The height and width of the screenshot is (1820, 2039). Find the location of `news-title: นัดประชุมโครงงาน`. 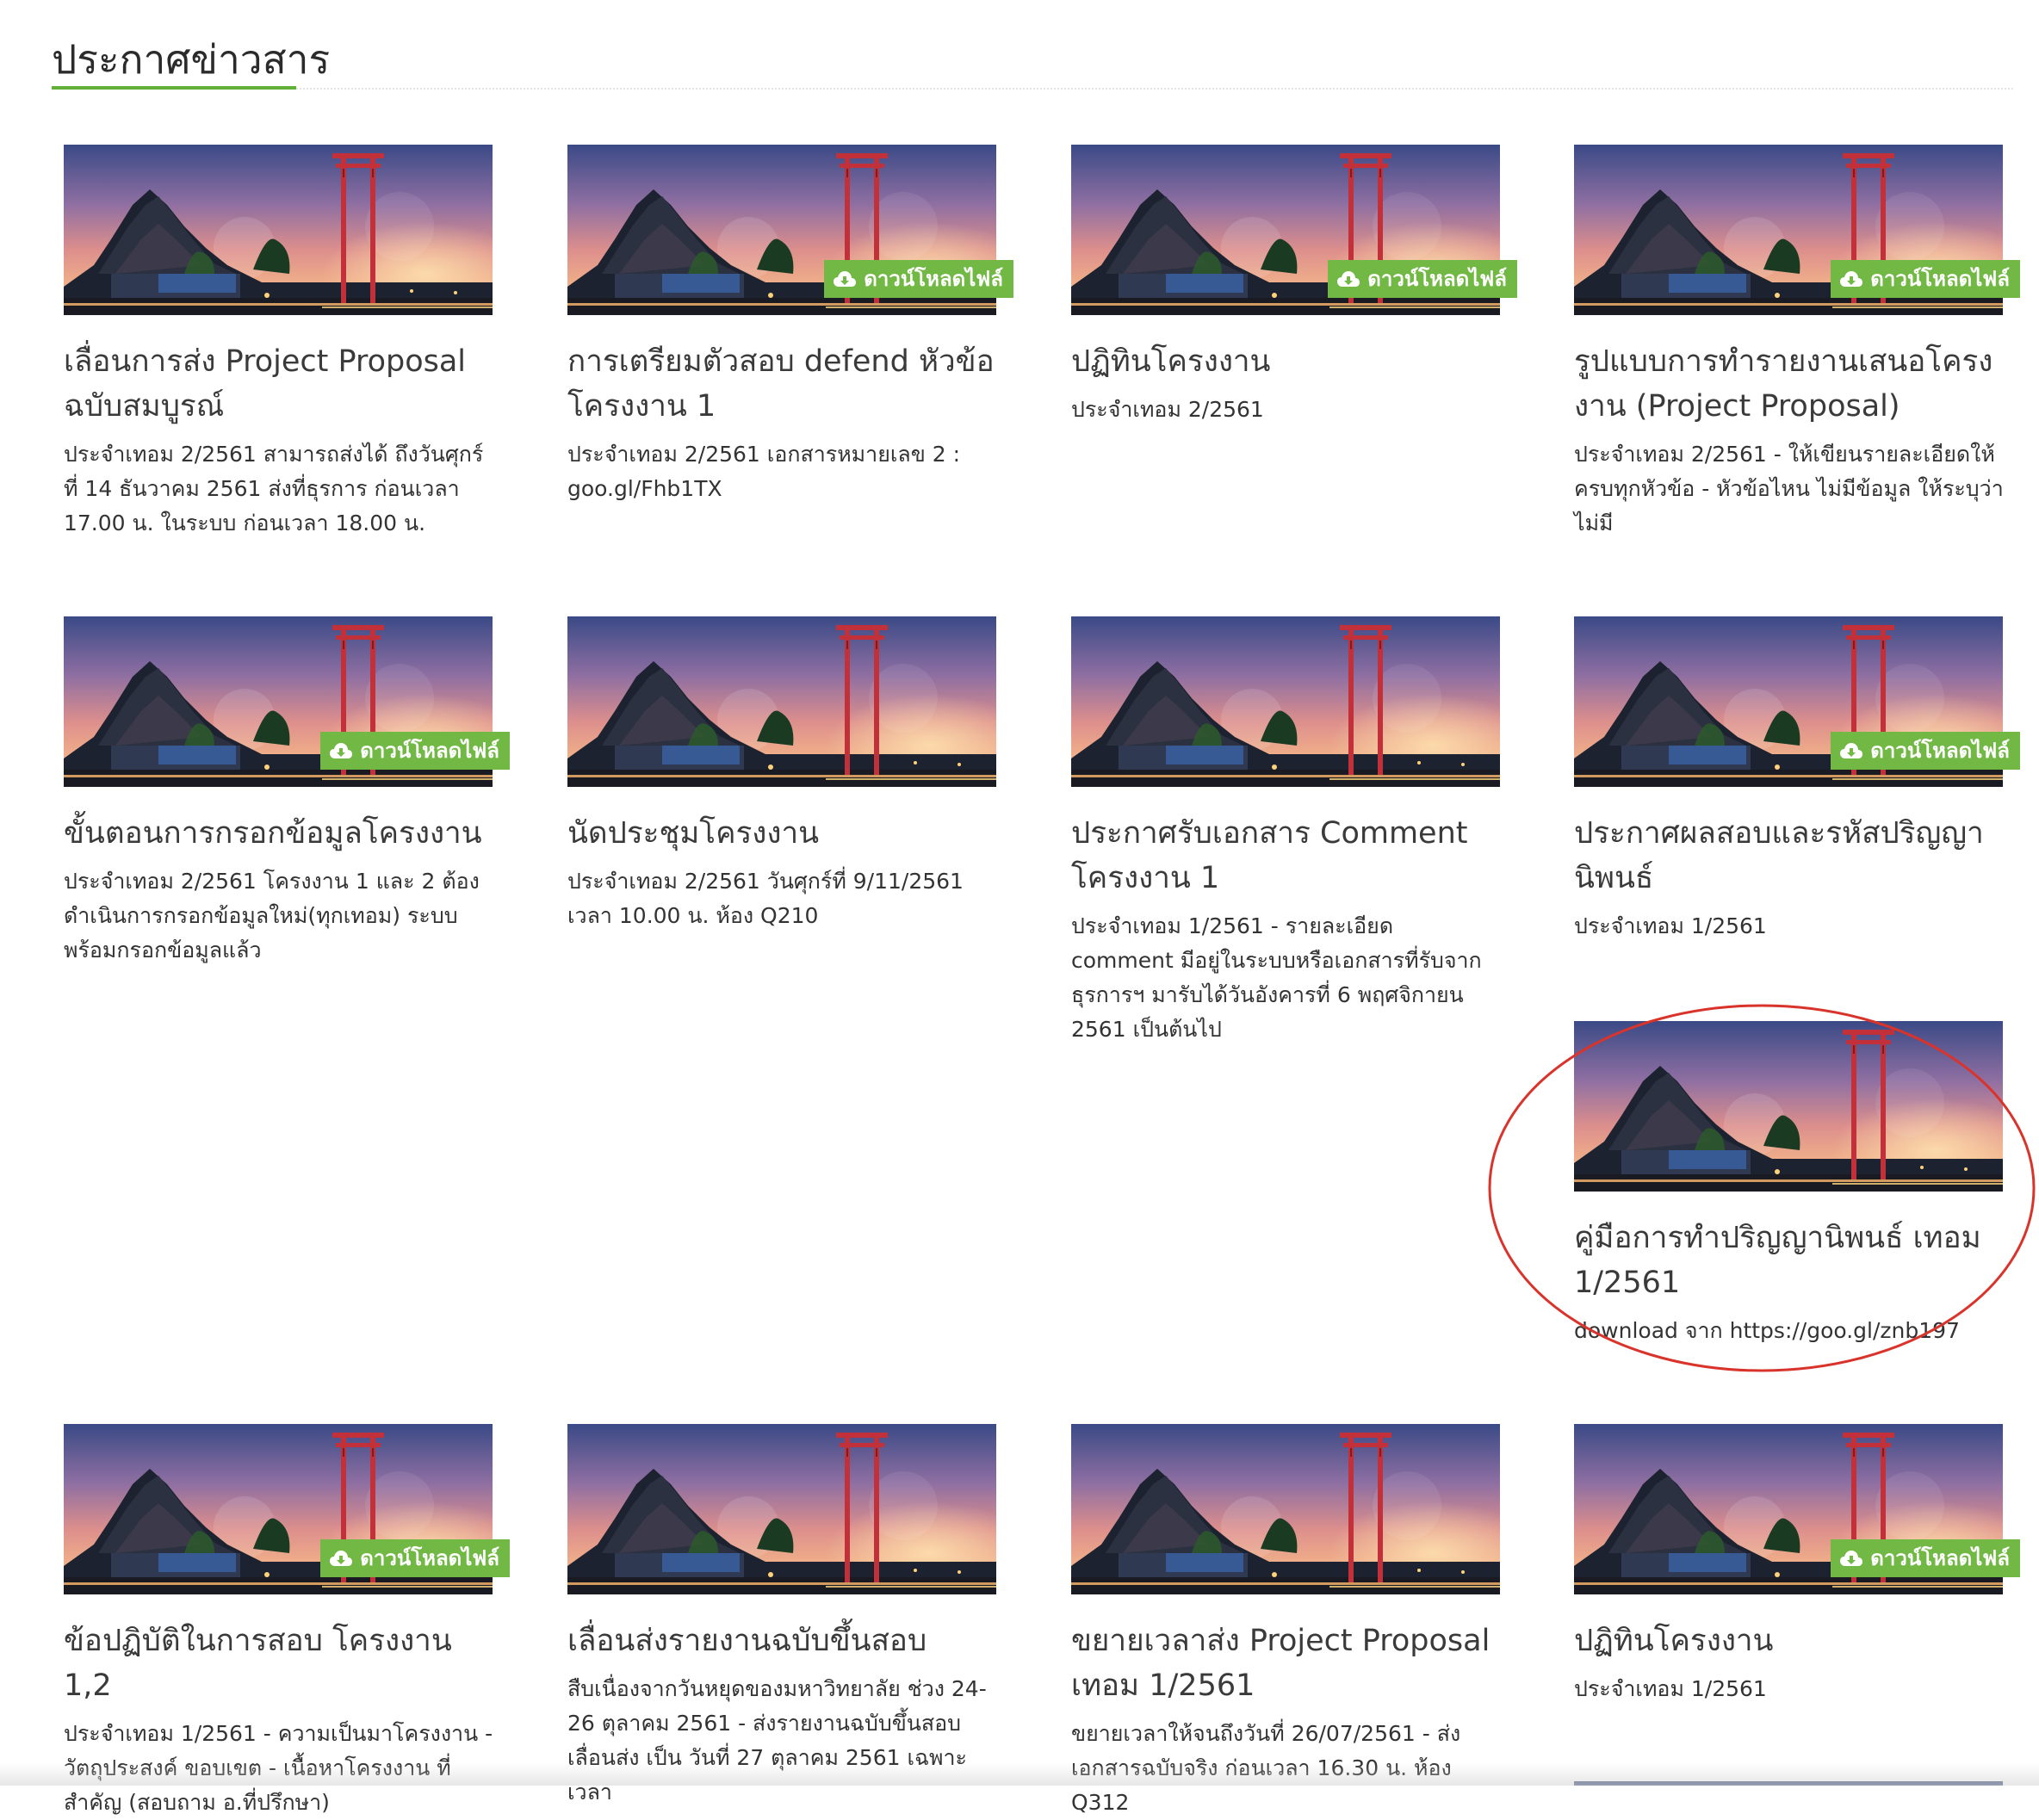

news-title: นัดประชุมโครงงาน is located at coordinates (787, 833).